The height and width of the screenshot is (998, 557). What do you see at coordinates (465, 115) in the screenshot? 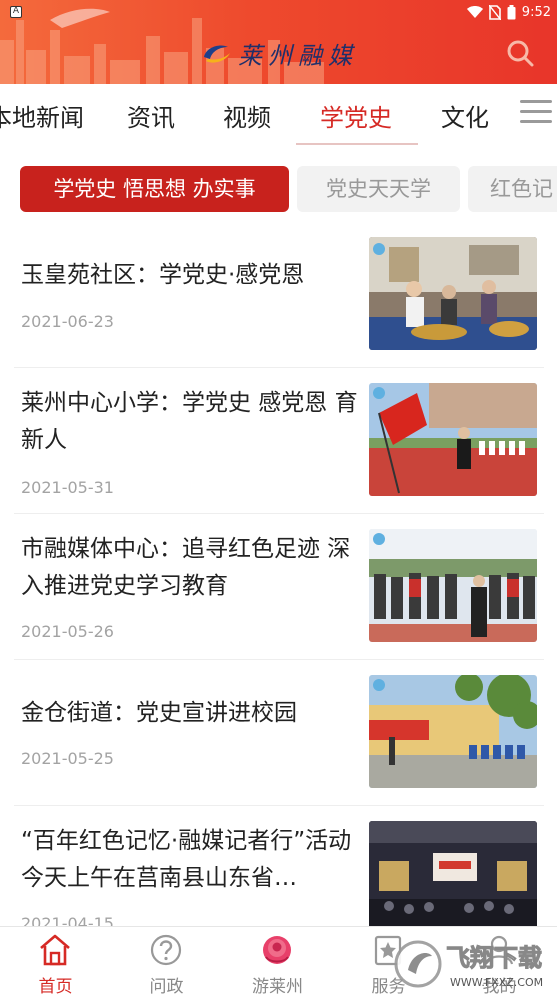
I see `tab-culture: 文化` at bounding box center [465, 115].